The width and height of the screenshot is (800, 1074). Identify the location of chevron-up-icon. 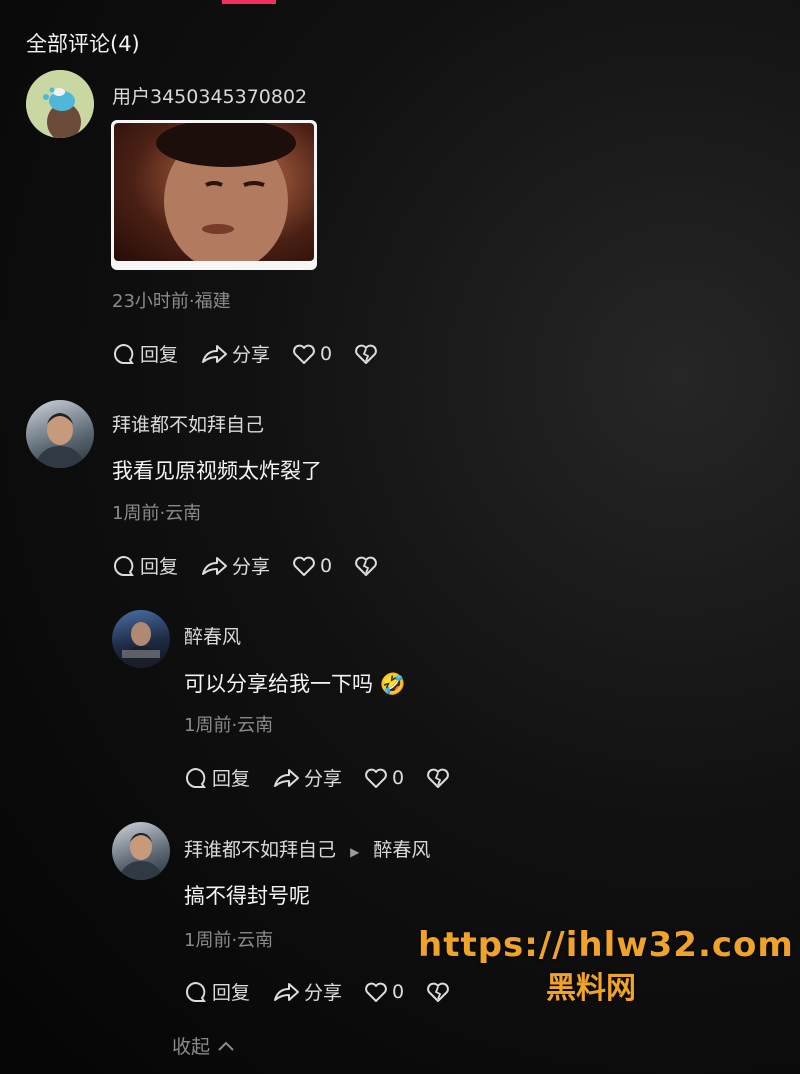
(226, 1047).